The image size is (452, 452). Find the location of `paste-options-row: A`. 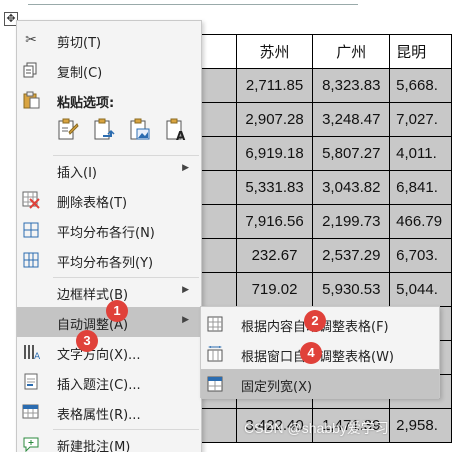

paste-options-row: A is located at coordinates (122, 132).